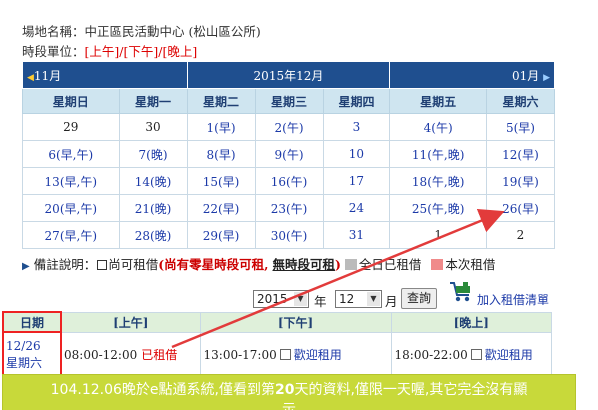 The height and width of the screenshot is (410, 598). I want to click on day-cell: 30, so click(153, 127).